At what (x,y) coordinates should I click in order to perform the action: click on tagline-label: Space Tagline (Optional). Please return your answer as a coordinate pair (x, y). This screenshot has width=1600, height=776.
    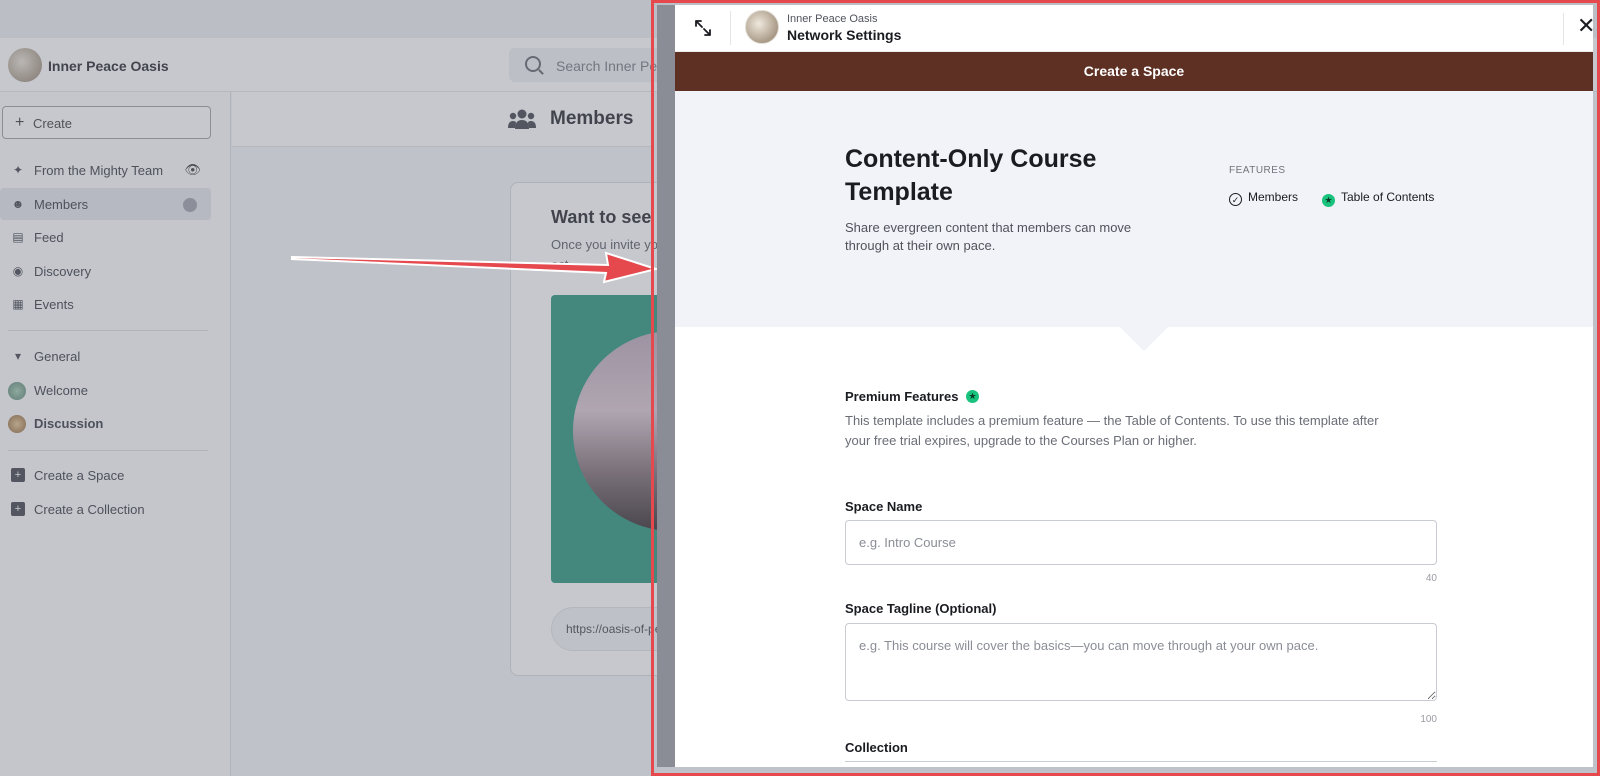
    Looking at the image, I should click on (921, 608).